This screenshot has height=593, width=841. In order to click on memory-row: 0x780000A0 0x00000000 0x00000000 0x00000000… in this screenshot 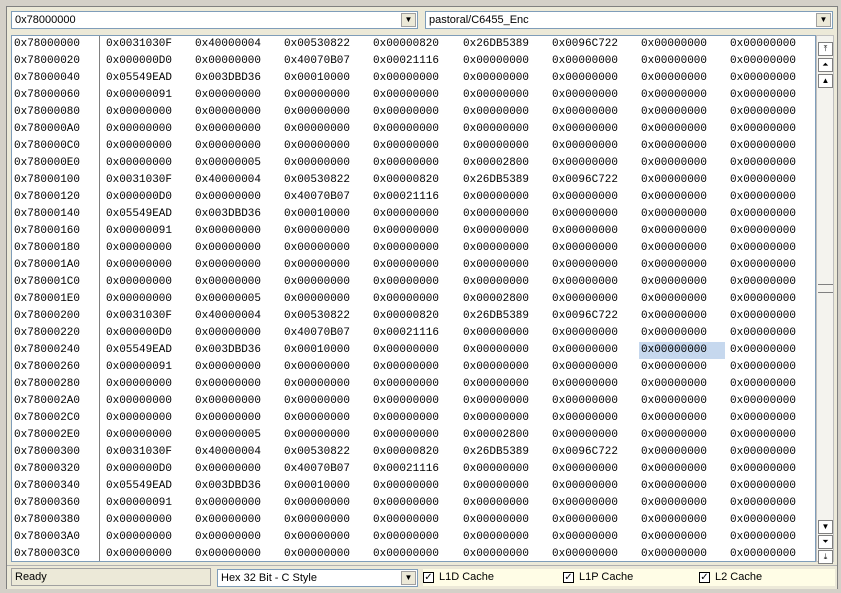, I will do `click(413, 129)`.